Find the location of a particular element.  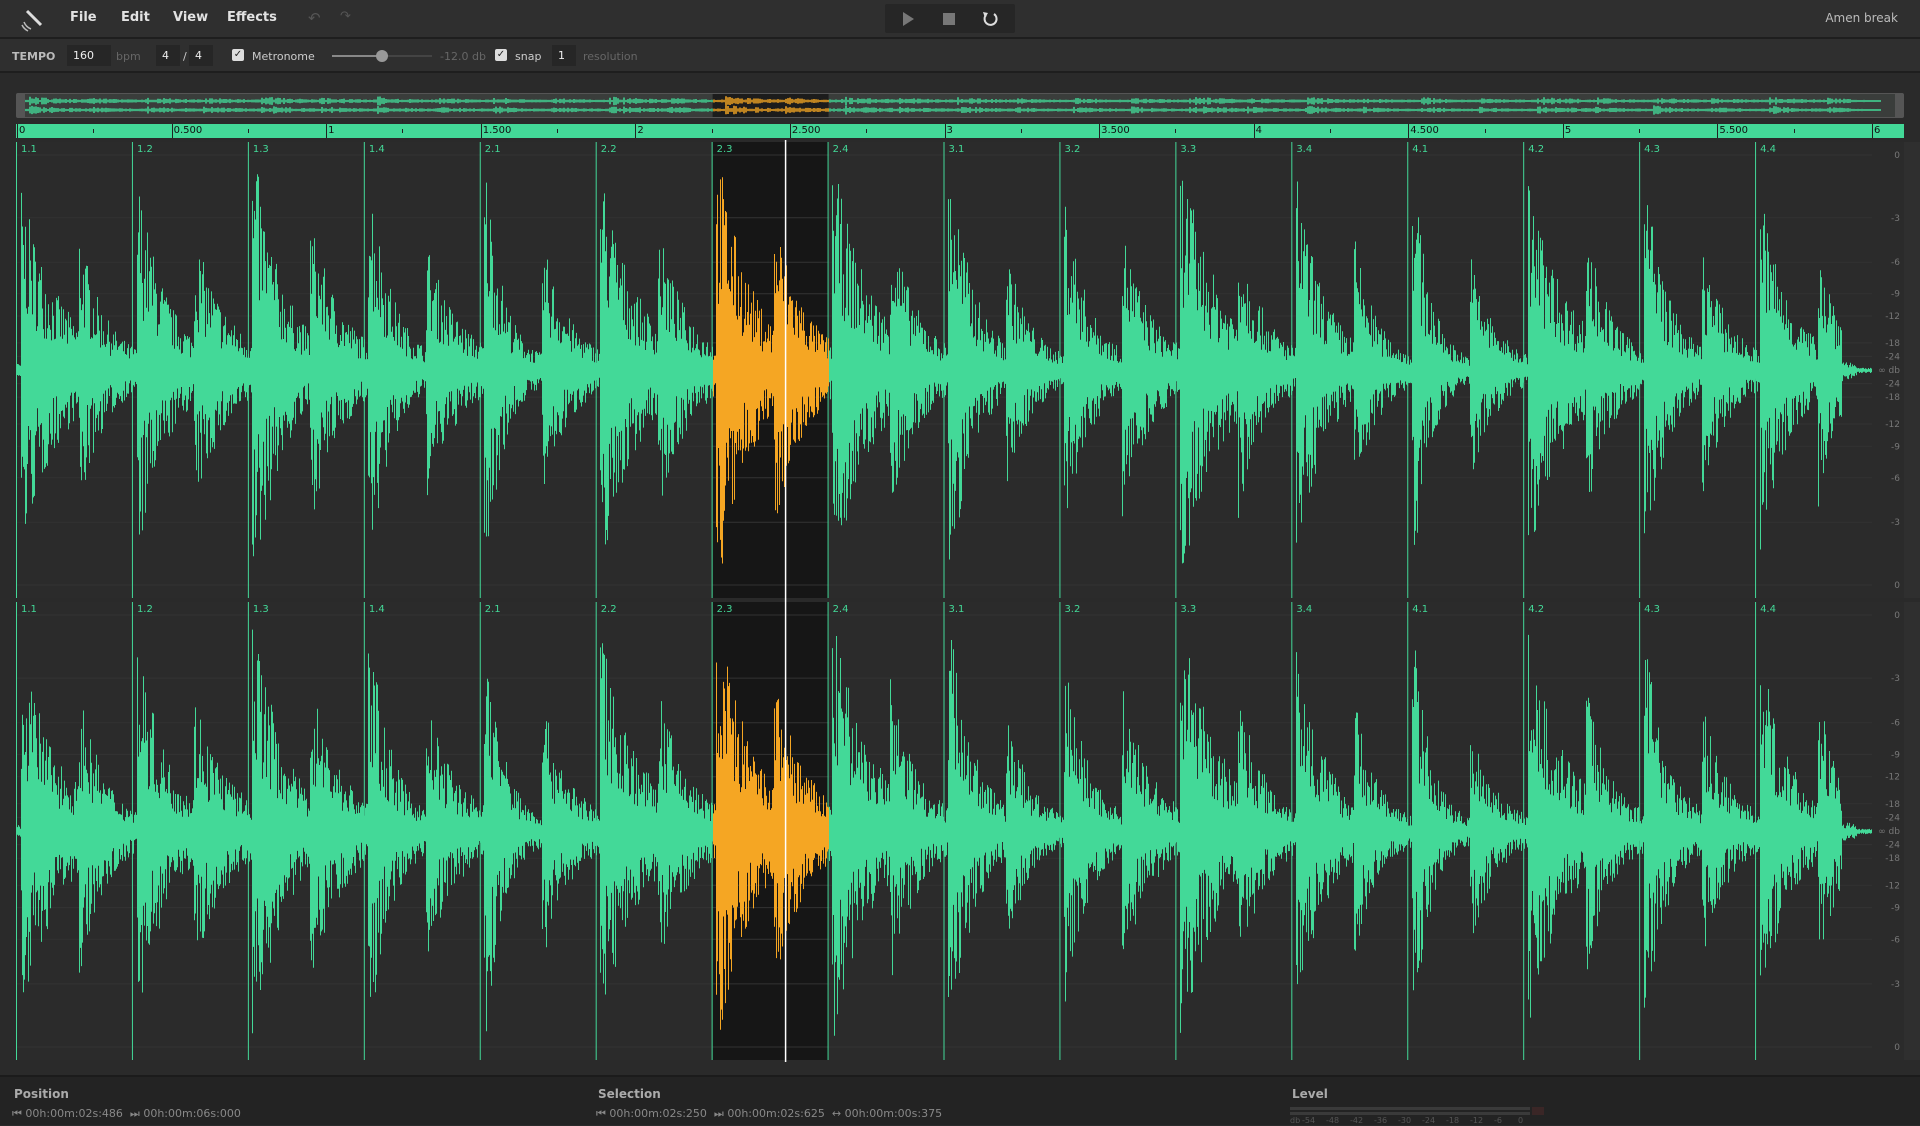

overview-handle-right is located at coordinates (1899, 105).